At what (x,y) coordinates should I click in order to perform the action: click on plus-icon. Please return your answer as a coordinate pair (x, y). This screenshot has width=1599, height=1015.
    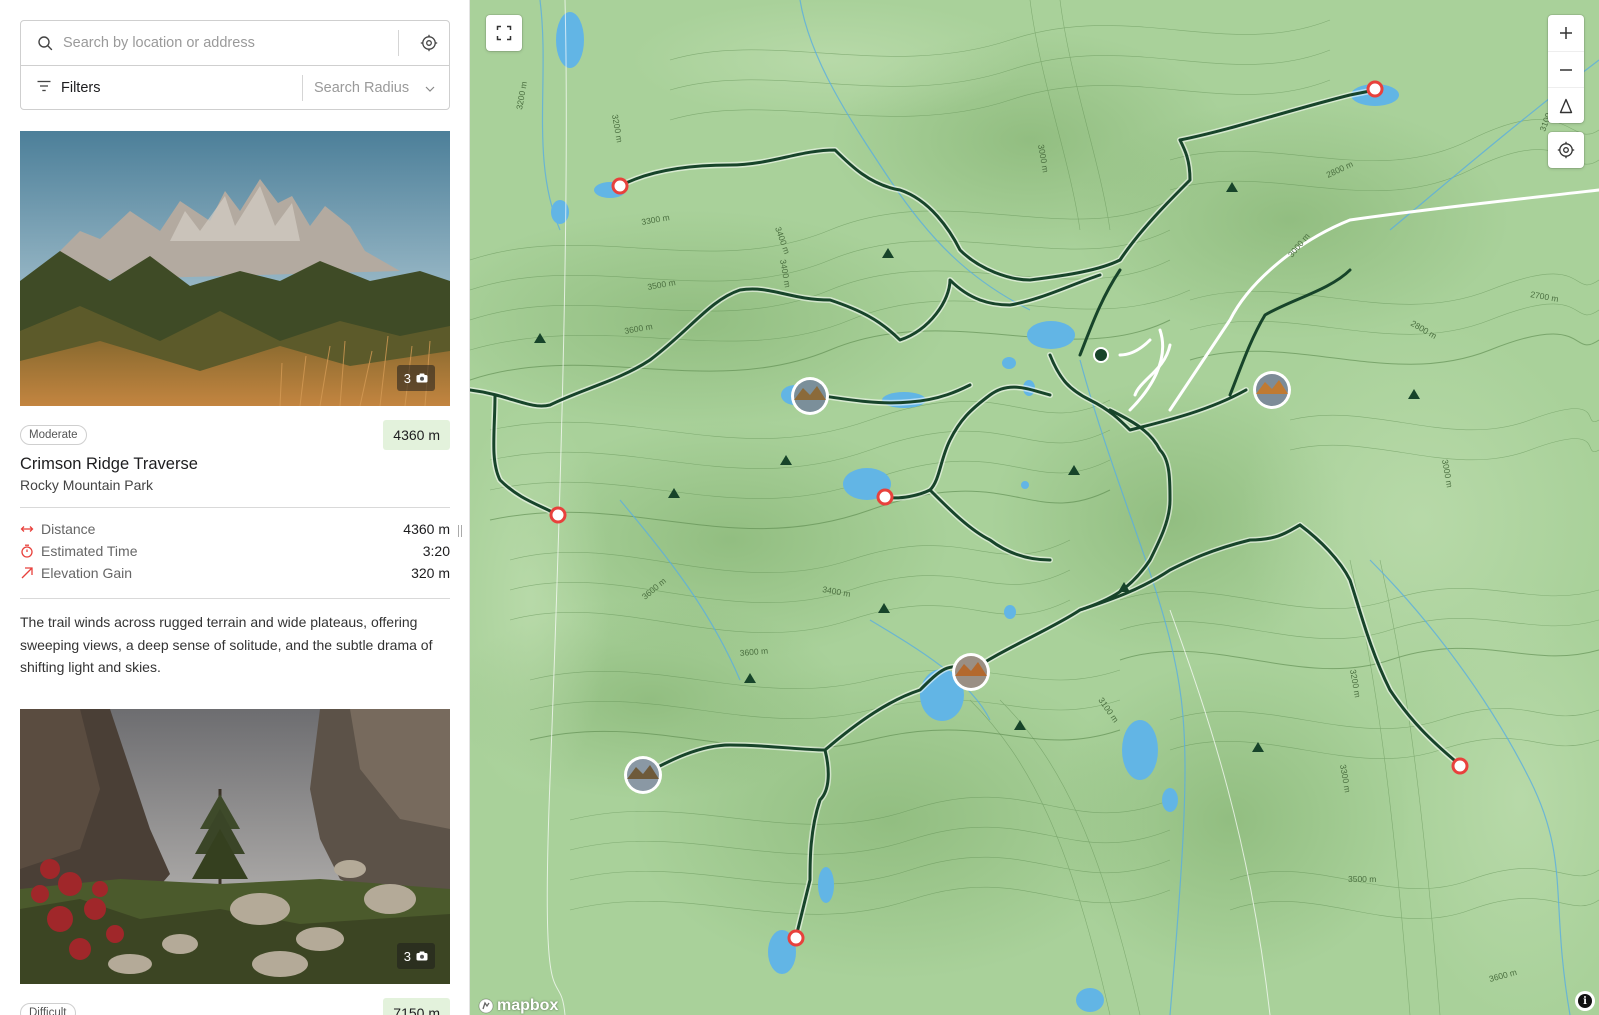
    Looking at the image, I should click on (1566, 33).